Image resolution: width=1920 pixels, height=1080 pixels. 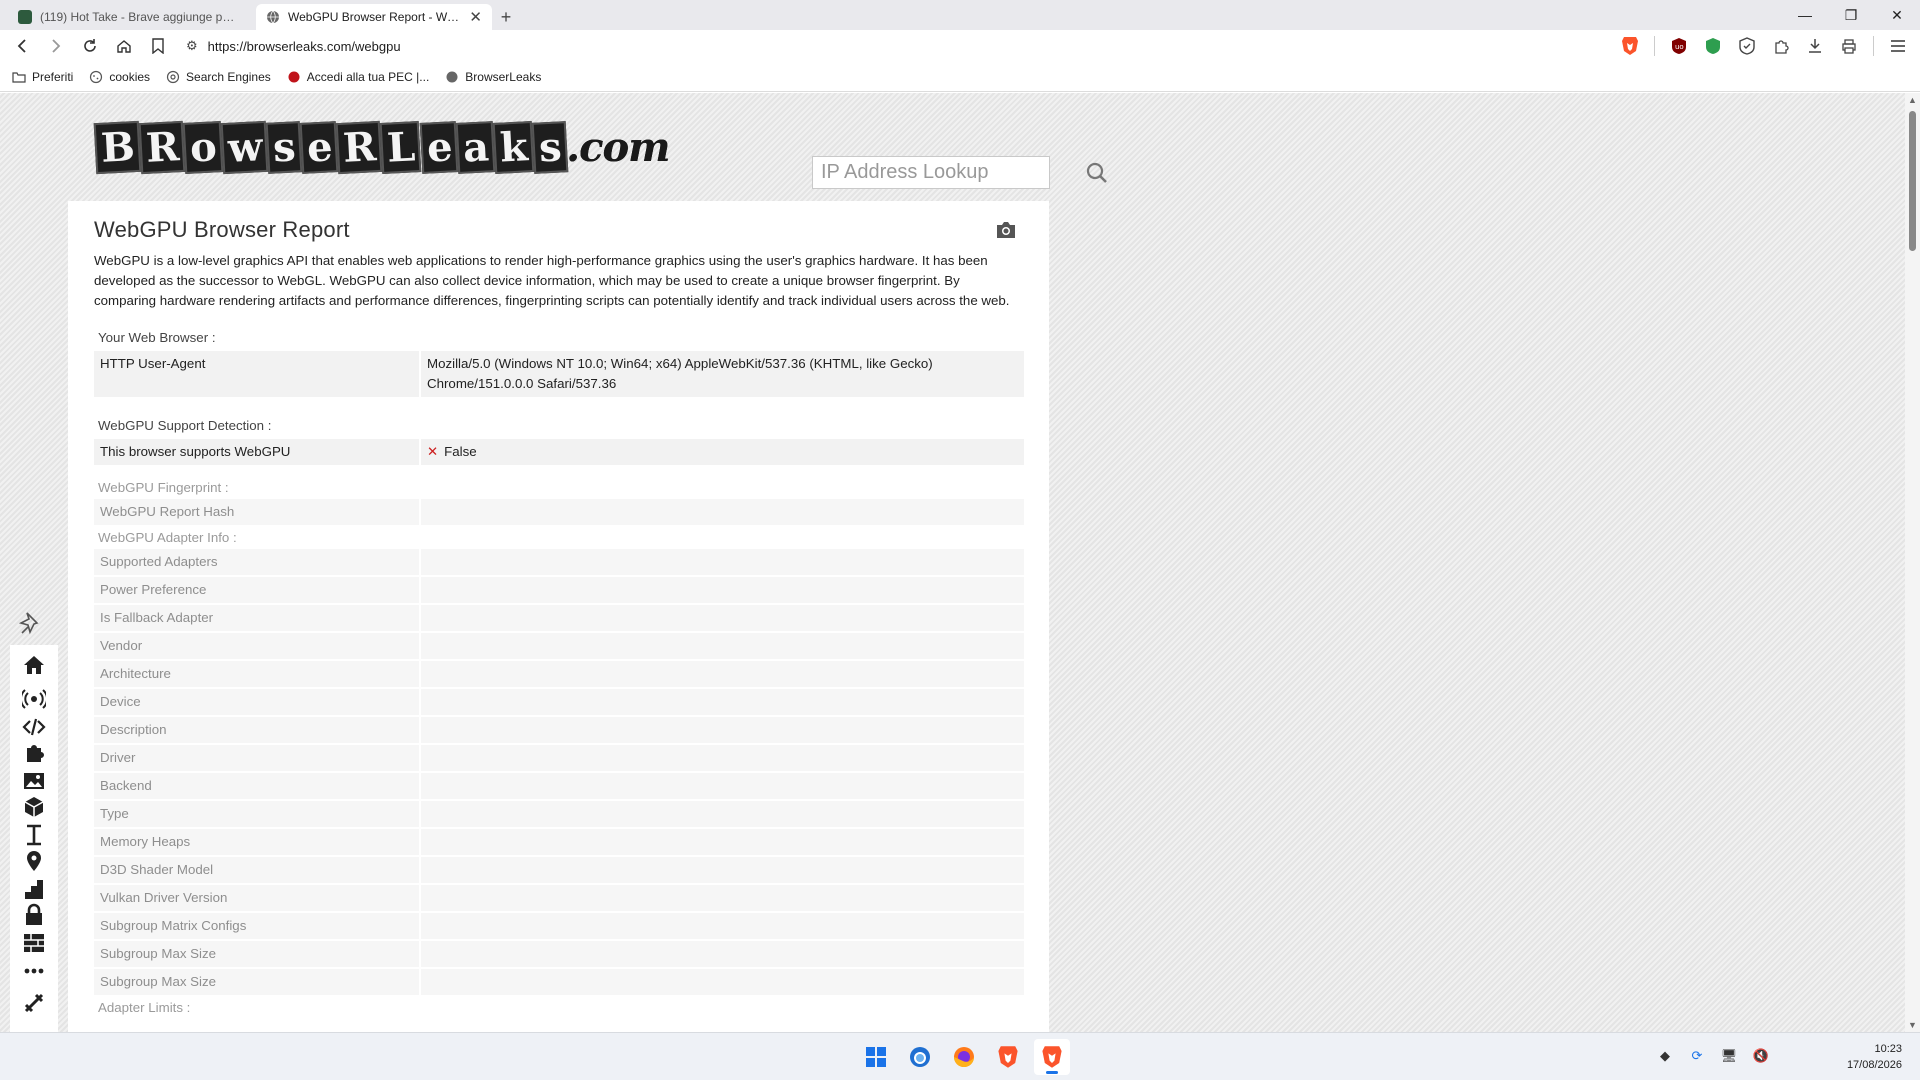 What do you see at coordinates (1912, 1025) in the screenshot?
I see `scroll-down-icon: ▼` at bounding box center [1912, 1025].